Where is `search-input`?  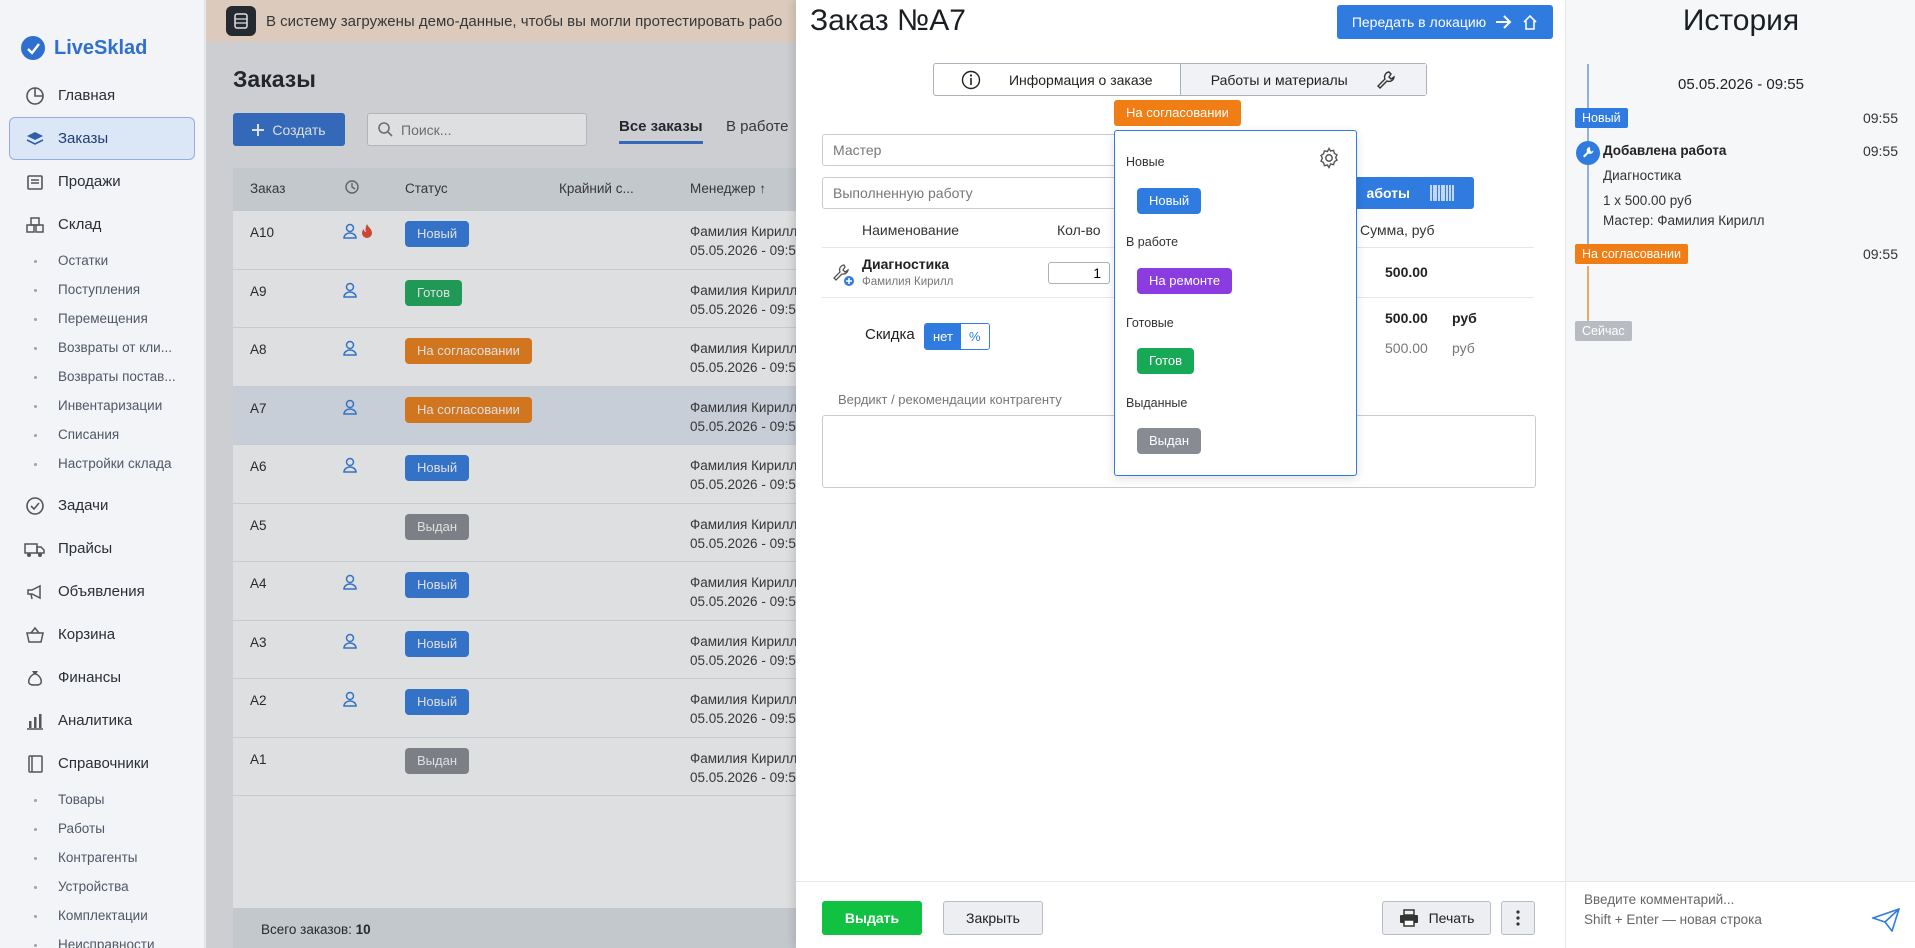
search-input is located at coordinates (486, 129).